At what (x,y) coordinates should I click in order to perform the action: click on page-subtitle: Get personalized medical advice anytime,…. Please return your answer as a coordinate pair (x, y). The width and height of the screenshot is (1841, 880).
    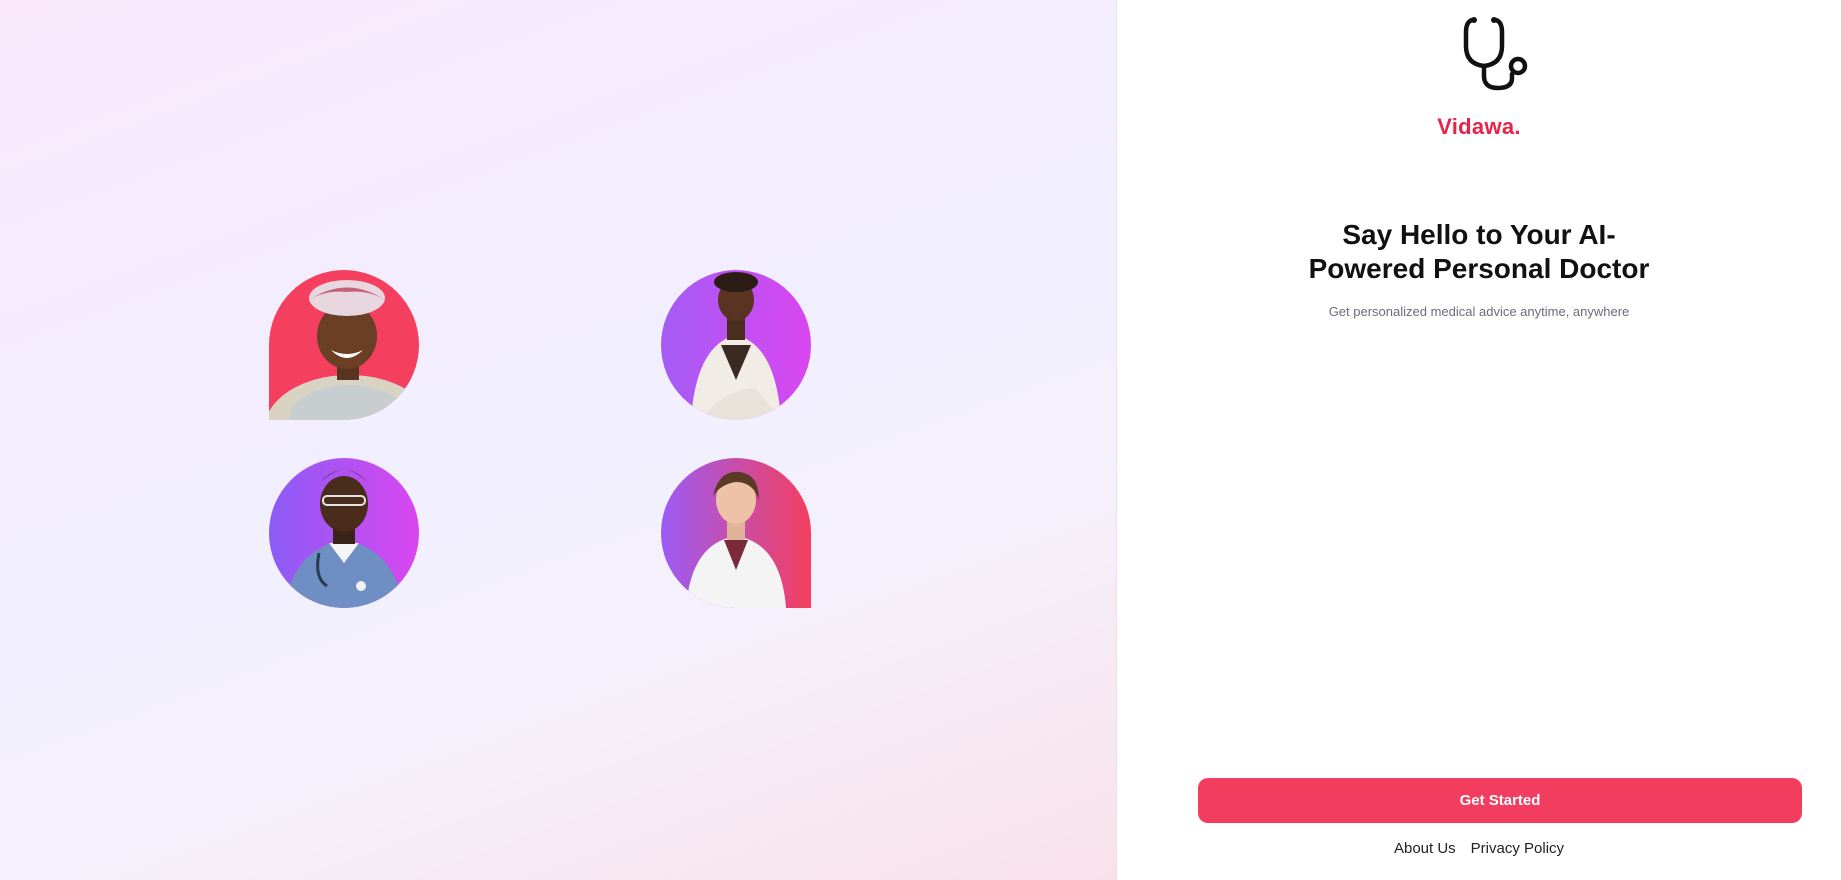
    Looking at the image, I should click on (1479, 311).